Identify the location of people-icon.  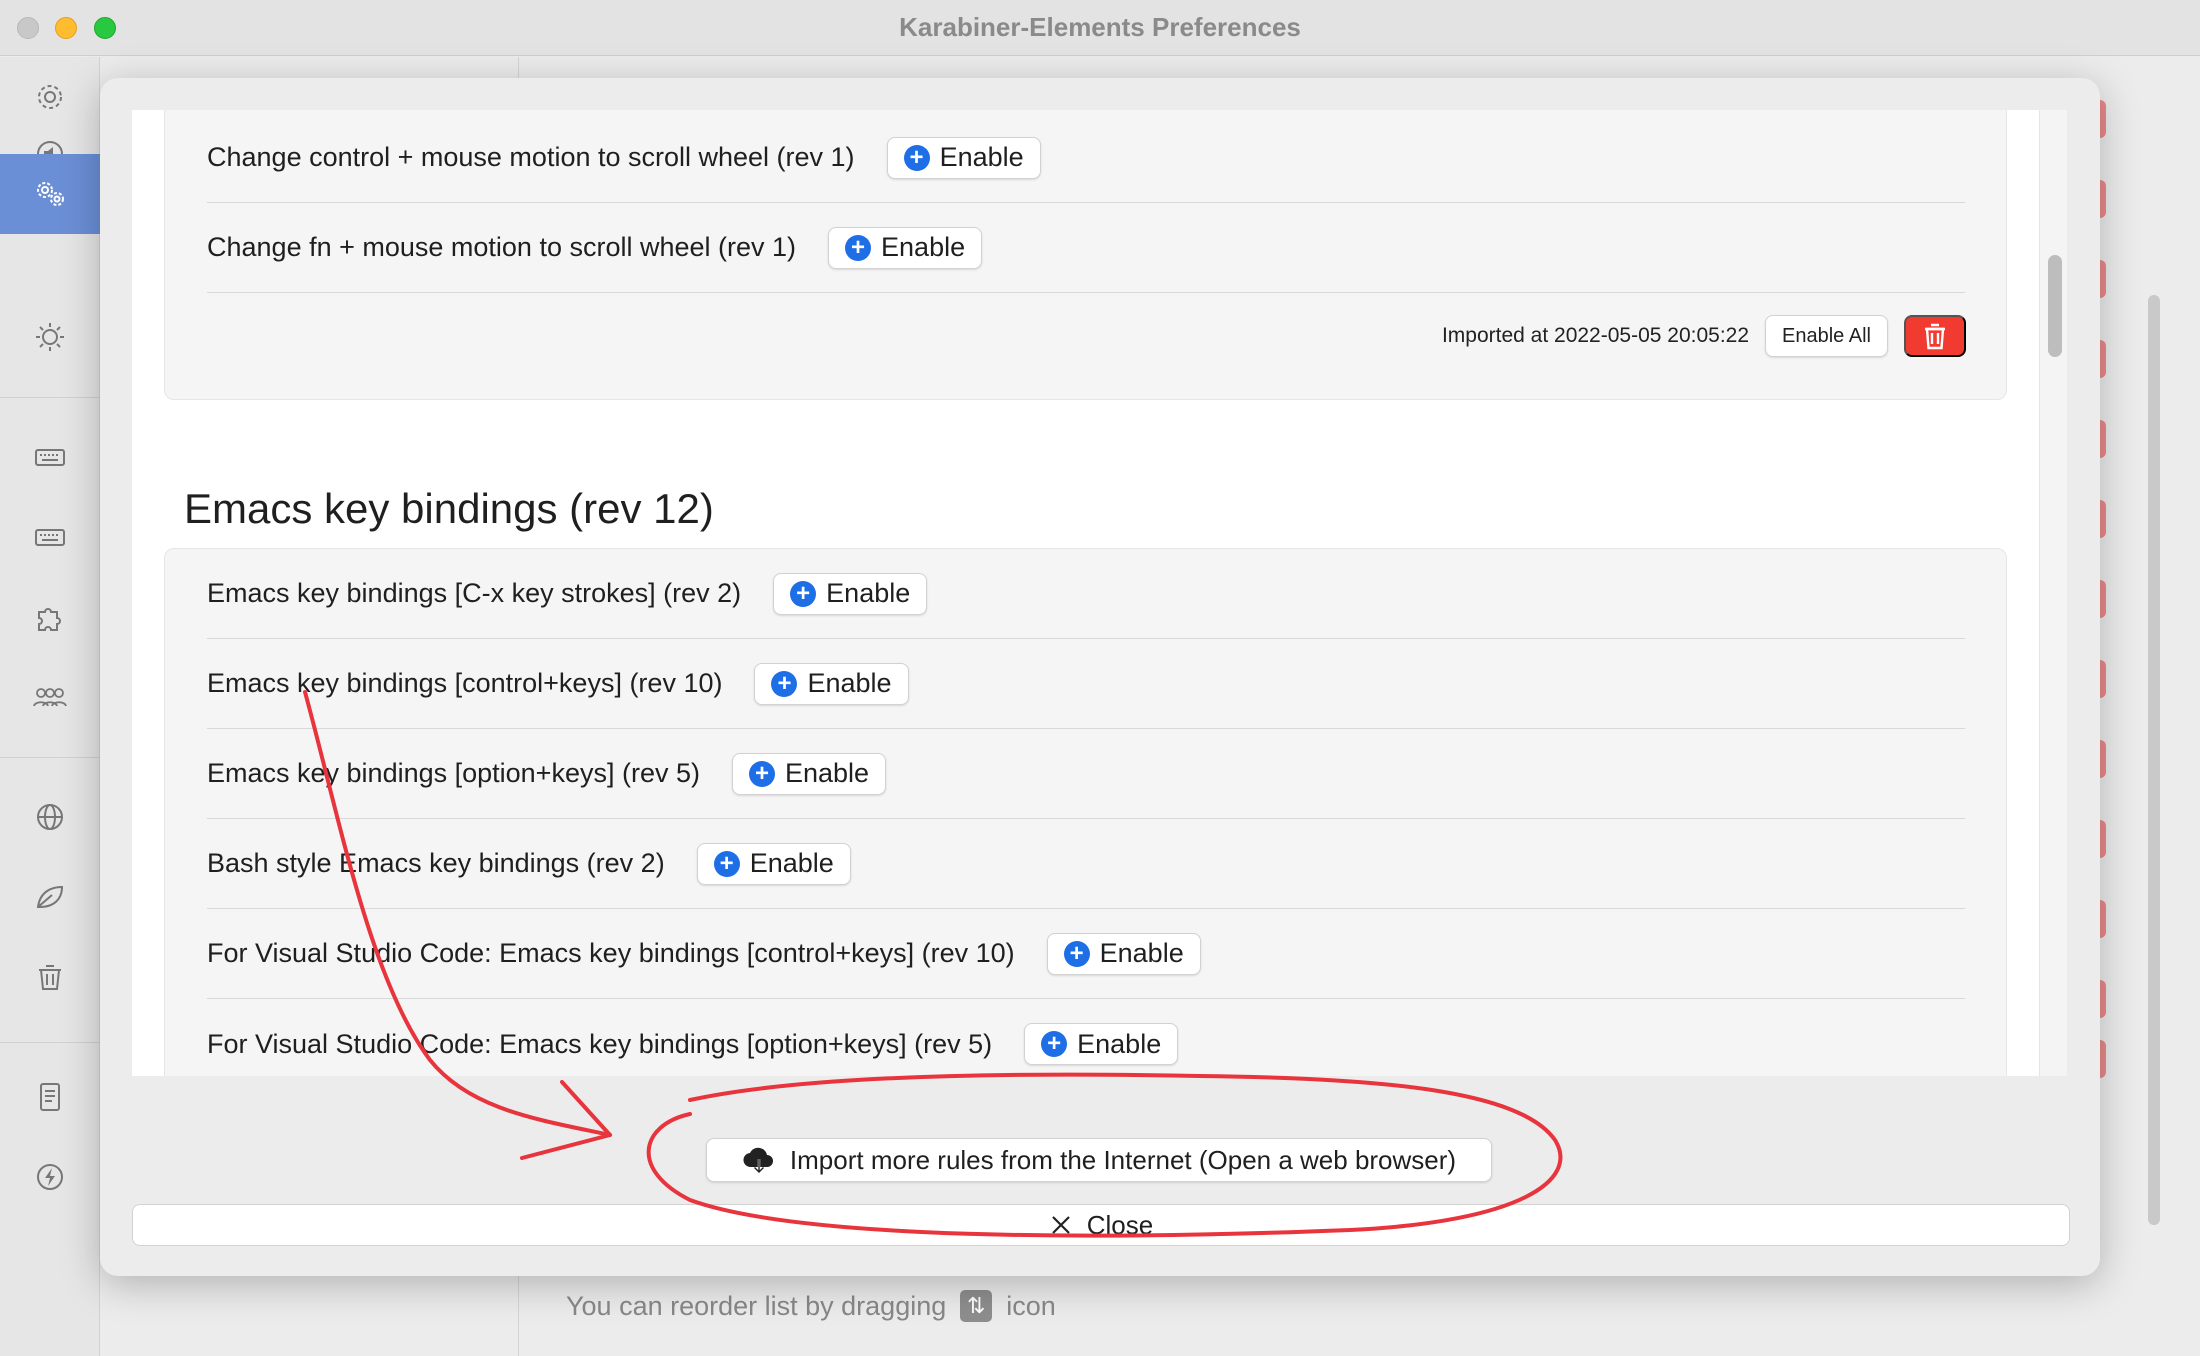
(50, 697).